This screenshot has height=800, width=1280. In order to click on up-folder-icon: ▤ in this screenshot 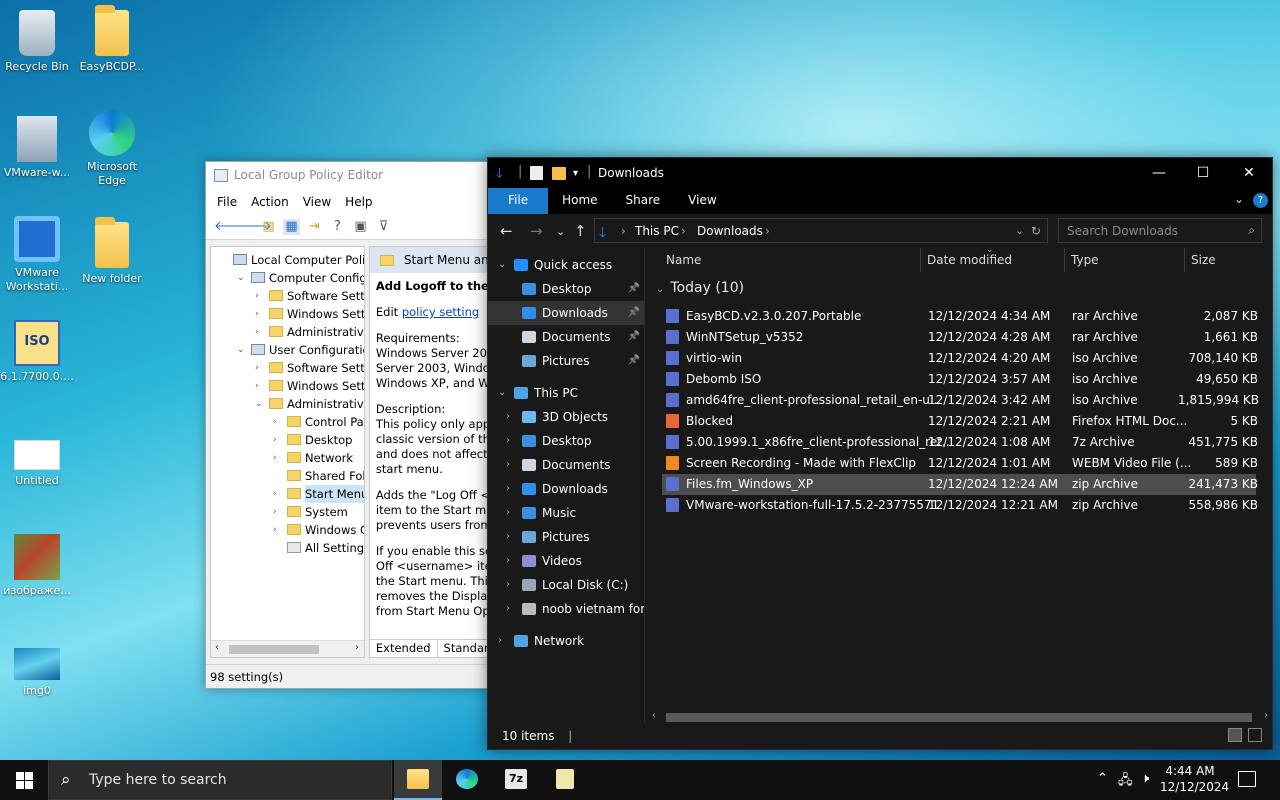, I will do `click(268, 227)`.